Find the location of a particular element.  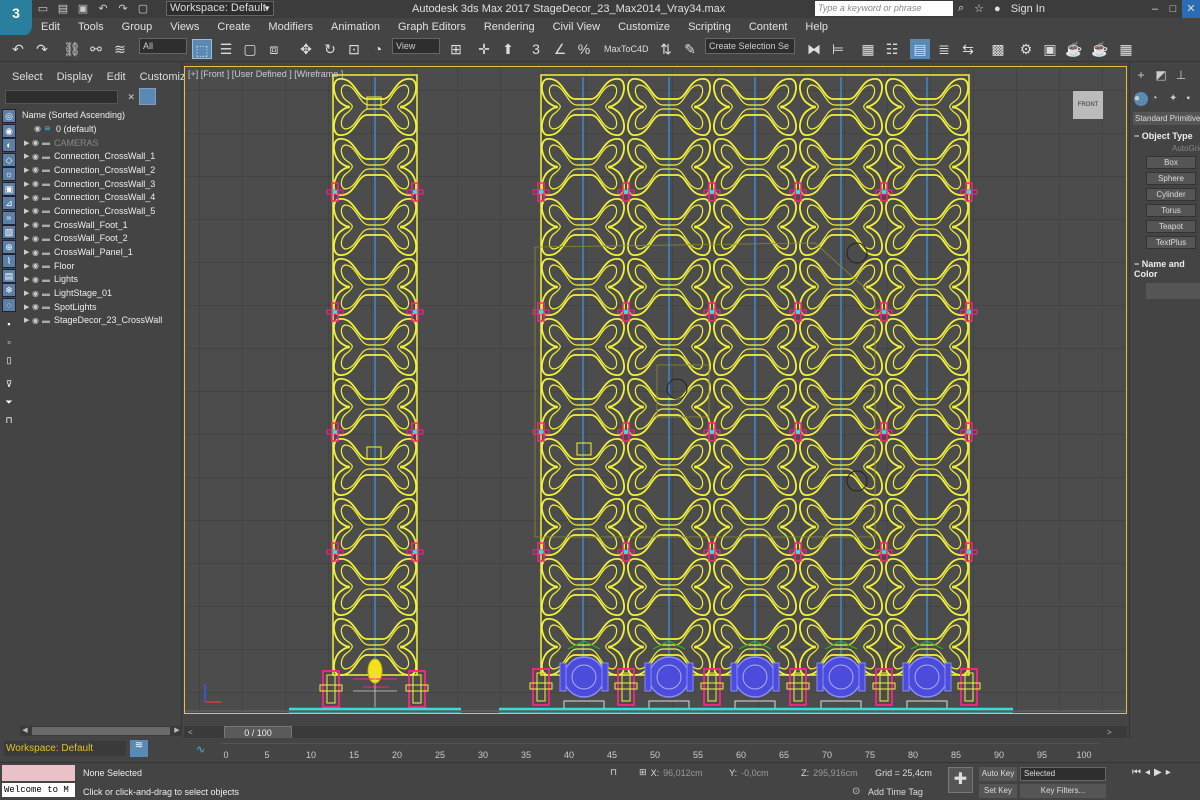

select-place-icon: ◔ is located at coordinates (378, 49).